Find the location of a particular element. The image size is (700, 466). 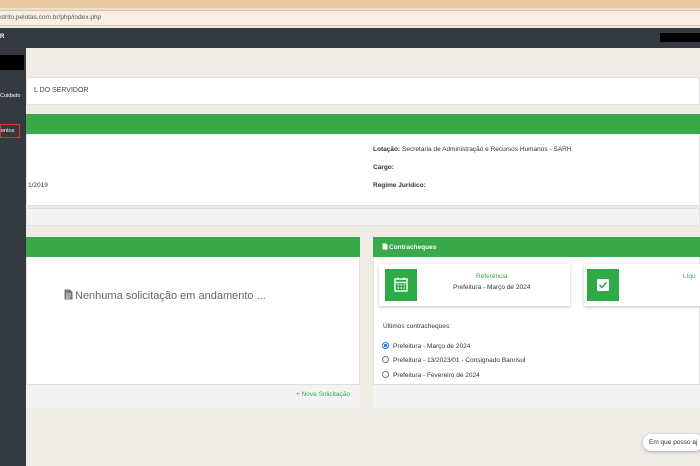

lotacao-label: Lotação: is located at coordinates (387, 149).